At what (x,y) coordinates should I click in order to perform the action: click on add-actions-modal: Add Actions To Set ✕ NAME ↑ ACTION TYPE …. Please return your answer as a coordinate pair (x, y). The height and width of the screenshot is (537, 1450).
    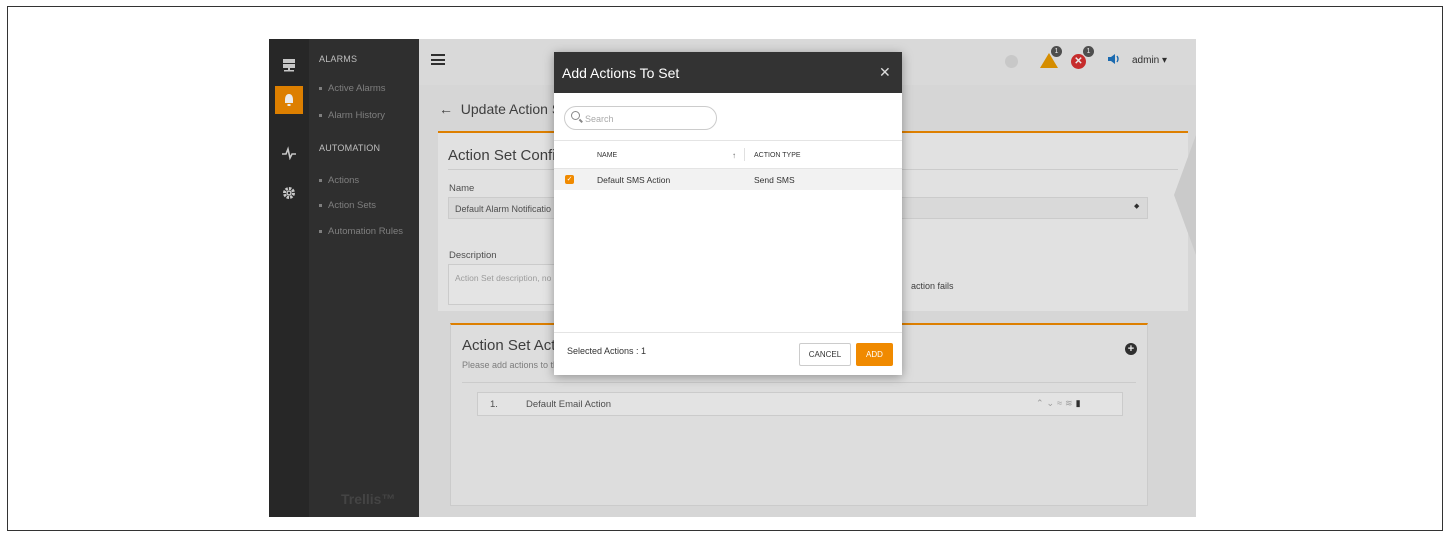
    Looking at the image, I should click on (728, 213).